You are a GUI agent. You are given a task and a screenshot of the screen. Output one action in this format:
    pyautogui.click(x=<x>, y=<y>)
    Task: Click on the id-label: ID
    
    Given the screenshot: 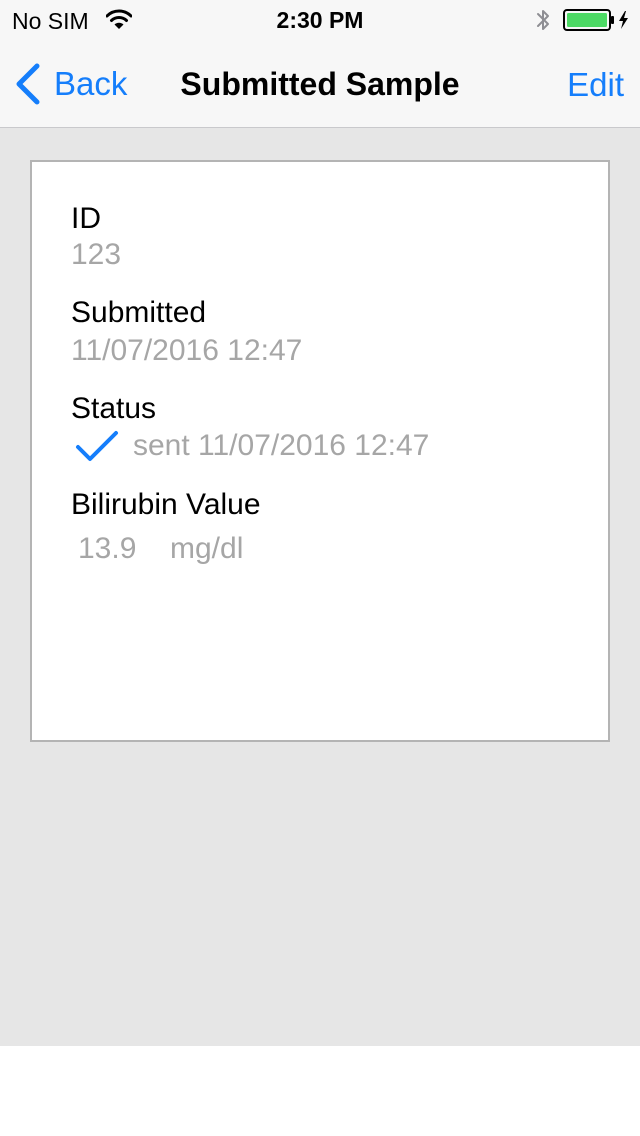 What is the action you would take?
    pyautogui.click(x=86, y=218)
    